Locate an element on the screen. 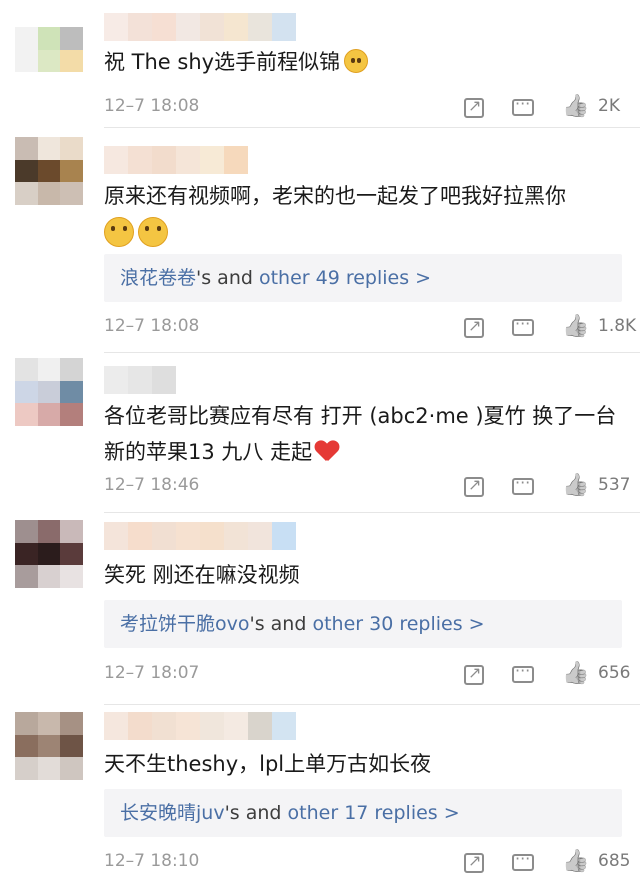 This screenshot has width=640, height=883. comment-text: 天不生theshy，lpl上单万古如长夜 is located at coordinates (268, 764).